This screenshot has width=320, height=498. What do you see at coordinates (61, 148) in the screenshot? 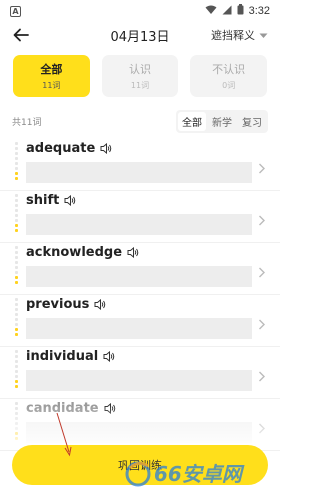
I see `word-text: adequate` at bounding box center [61, 148].